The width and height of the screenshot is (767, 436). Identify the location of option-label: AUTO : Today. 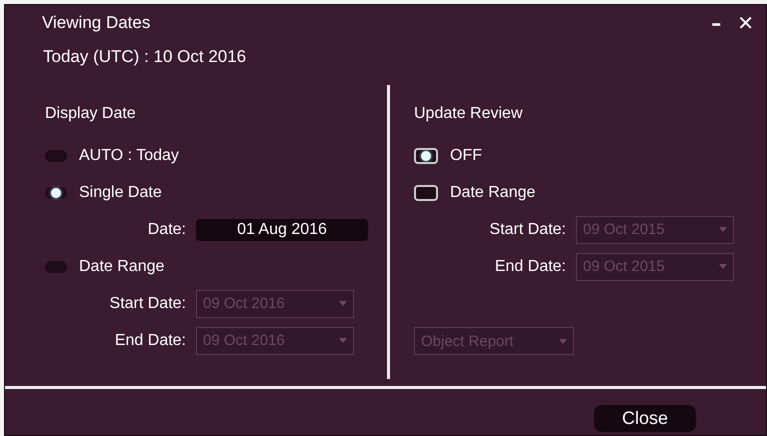
(129, 155).